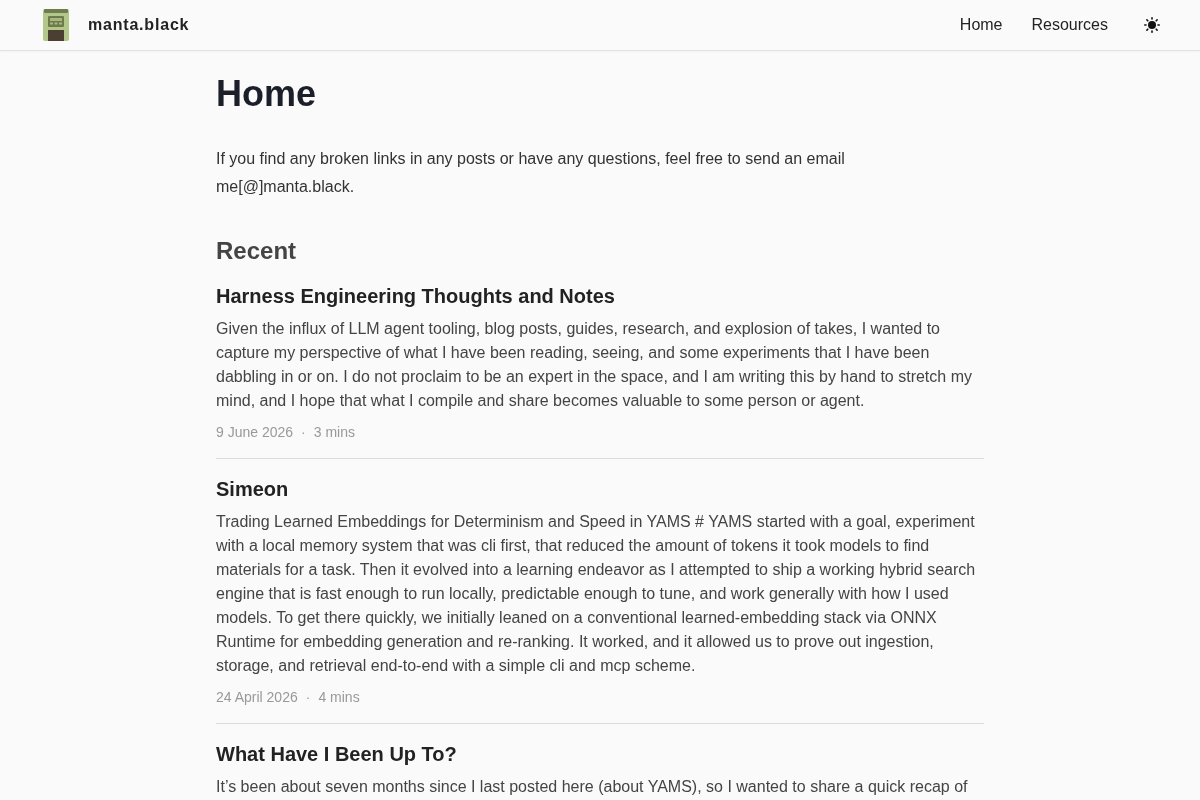 This screenshot has width=1200, height=800. I want to click on post-summary: Trading Learned Embeddings for Determinism and Speed in YAMS # YAMS started with a goal, experiment with a local memory system that was cli first, that reduced the amount of tokens it took models to find materials for a task. Then it evolved into a learning endeavor as I attempted to ship a working hybrid search engine that is fast enough to run locally, predictable enough to tune, and work generally with how I used models. To get there quickly, we initially leaned on a conventional learned-embedding stack via ONNX Runtime for embedding generation and re-ranking. It worked, and it allowed us to prove out ingestion, storage, and retrieval end-to-end with a simple cli and mcp scheme., so click(596, 594).